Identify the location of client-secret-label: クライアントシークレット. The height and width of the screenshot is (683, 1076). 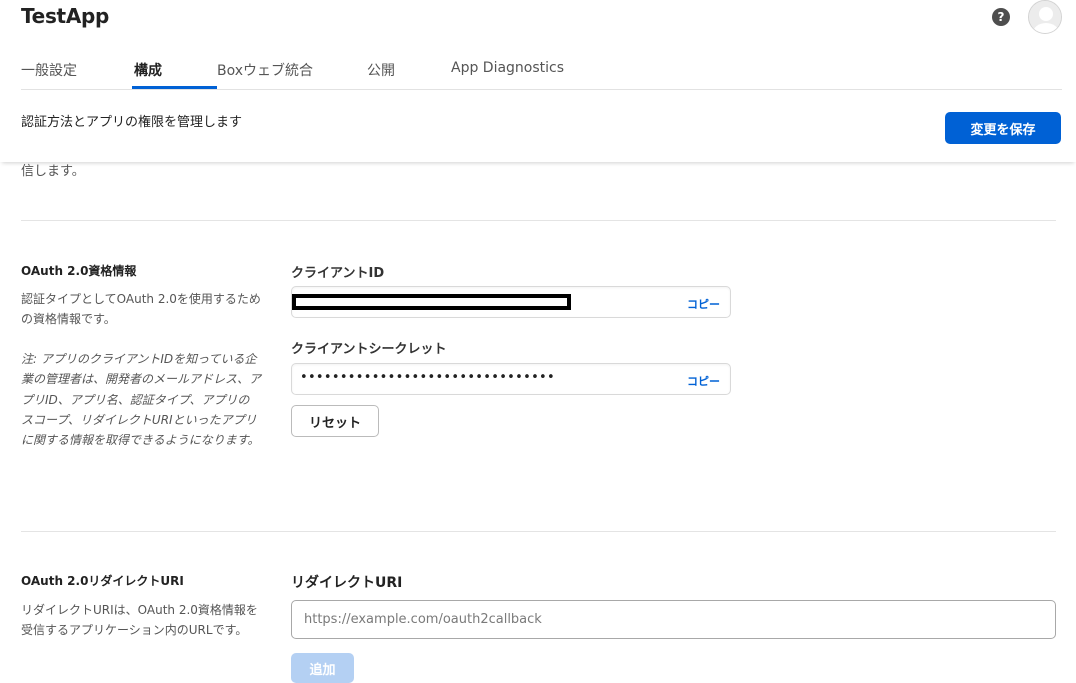
(369, 349).